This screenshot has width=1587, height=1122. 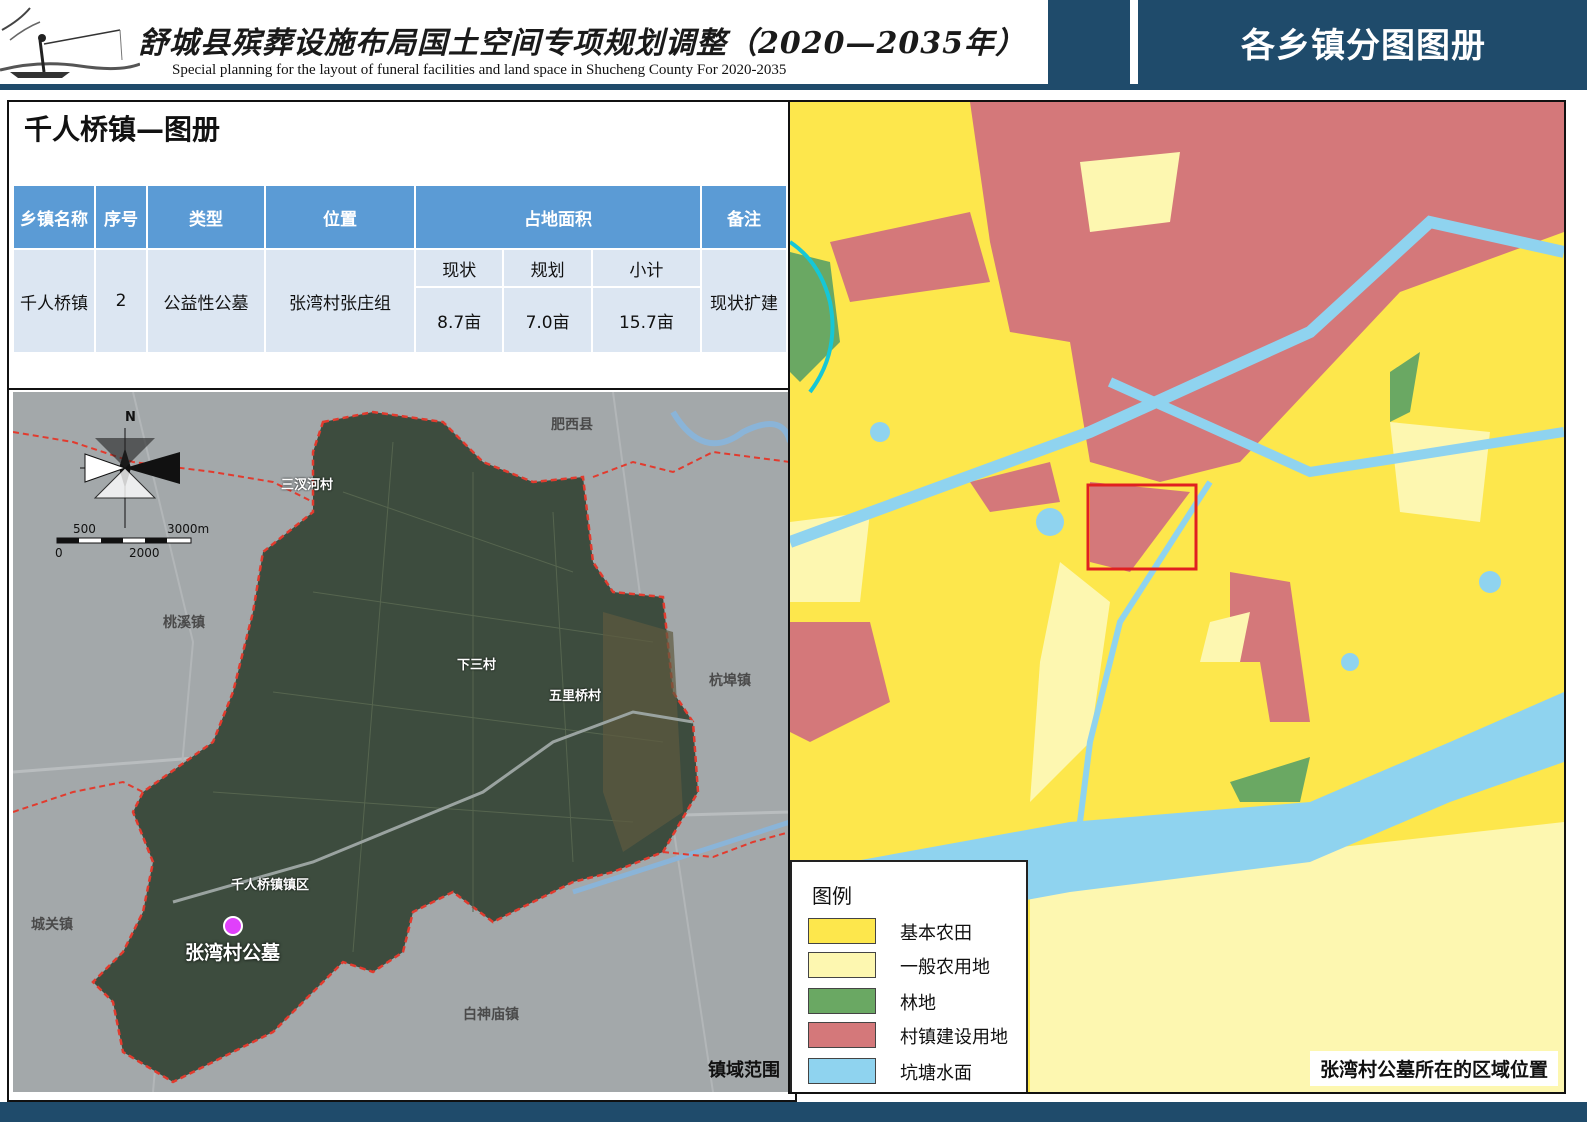 What do you see at coordinates (188, 529) in the screenshot?
I see `scale-top-right: 3000m` at bounding box center [188, 529].